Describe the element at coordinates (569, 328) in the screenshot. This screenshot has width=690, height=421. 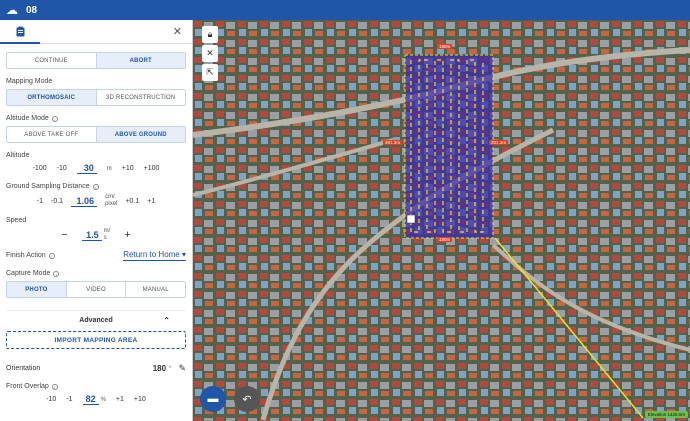
I see `home-return-line` at that location.